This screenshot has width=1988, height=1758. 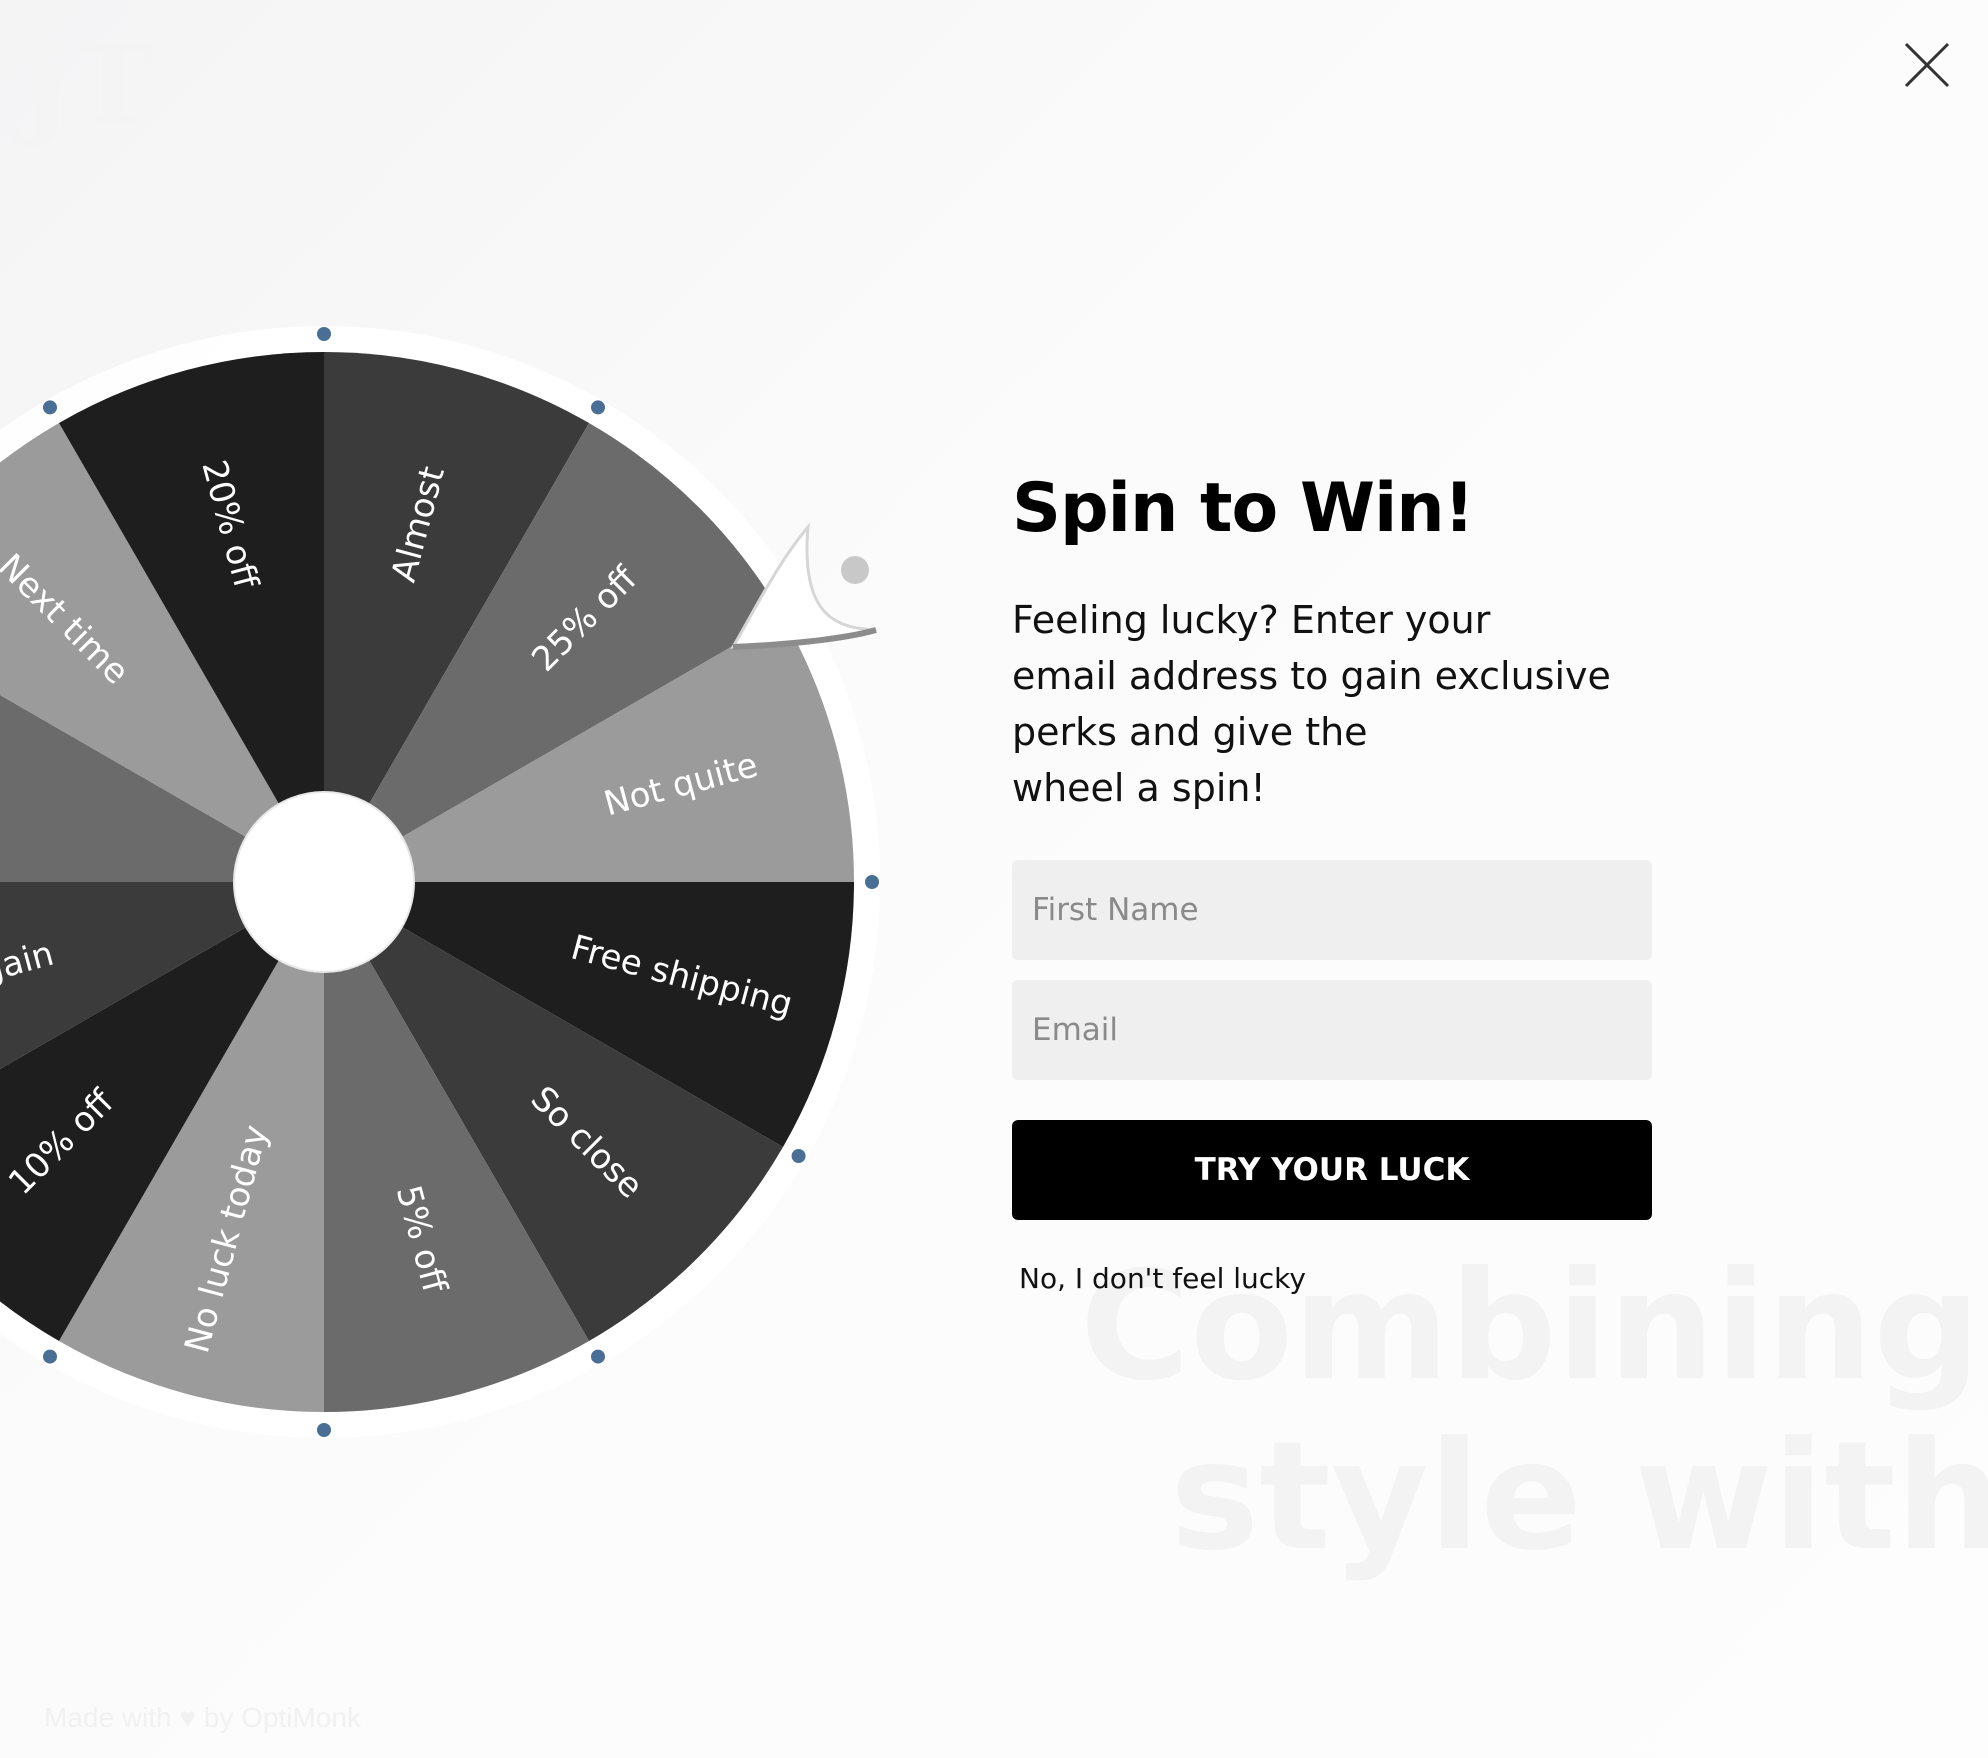 I want to click on branding-link: Made with ♥ by OptiMonk, so click(x=202, y=1718).